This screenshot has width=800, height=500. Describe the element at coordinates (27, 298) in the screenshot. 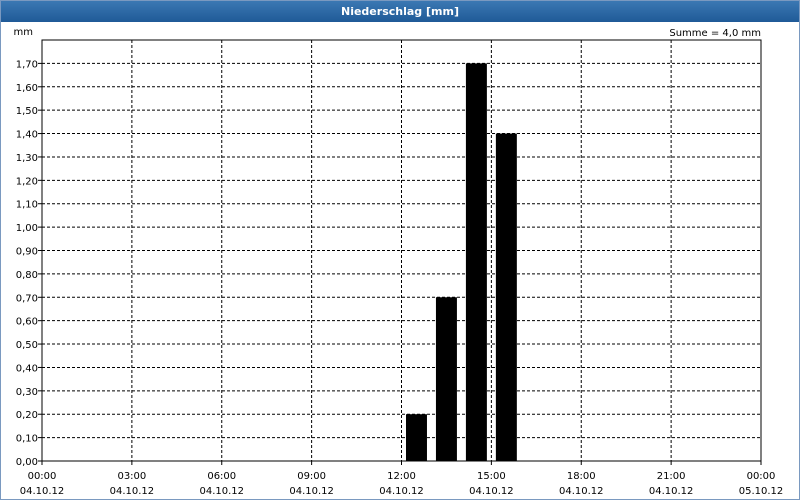

I see `y-tick-label: 0,70` at that location.